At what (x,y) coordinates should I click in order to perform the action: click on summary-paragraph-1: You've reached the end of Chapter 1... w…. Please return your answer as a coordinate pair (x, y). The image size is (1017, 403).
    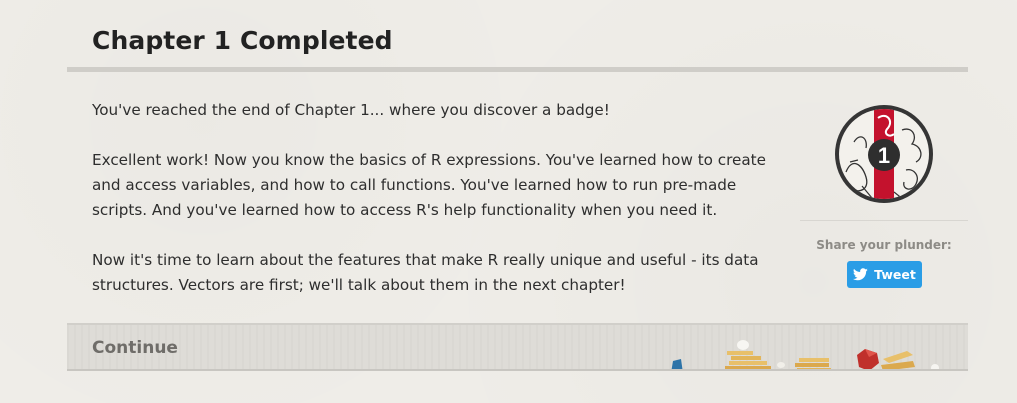
    Looking at the image, I should click on (351, 110).